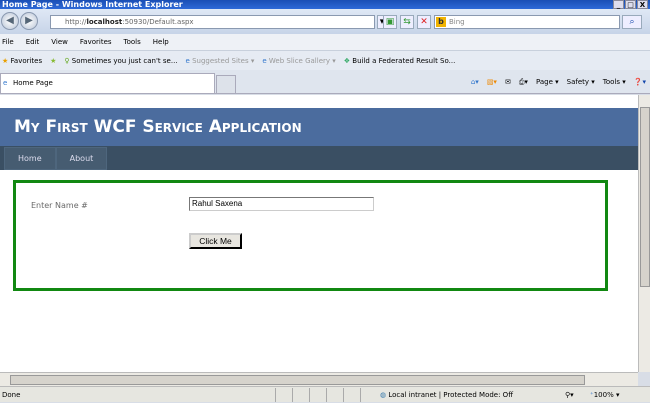 Image resolution: width=650 pixels, height=403 pixels. I want to click on menu-file: File, so click(8, 42).